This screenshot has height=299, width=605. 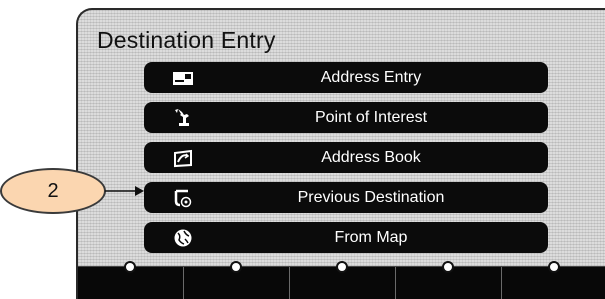 I want to click on softkey-bar, so click(x=341, y=280).